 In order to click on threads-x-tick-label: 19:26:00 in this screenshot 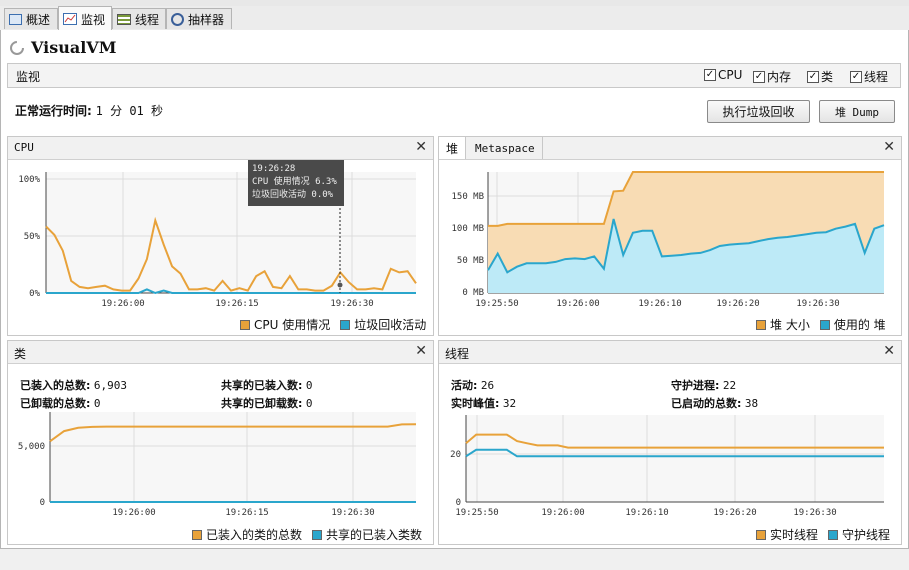, I will do `click(562, 513)`.